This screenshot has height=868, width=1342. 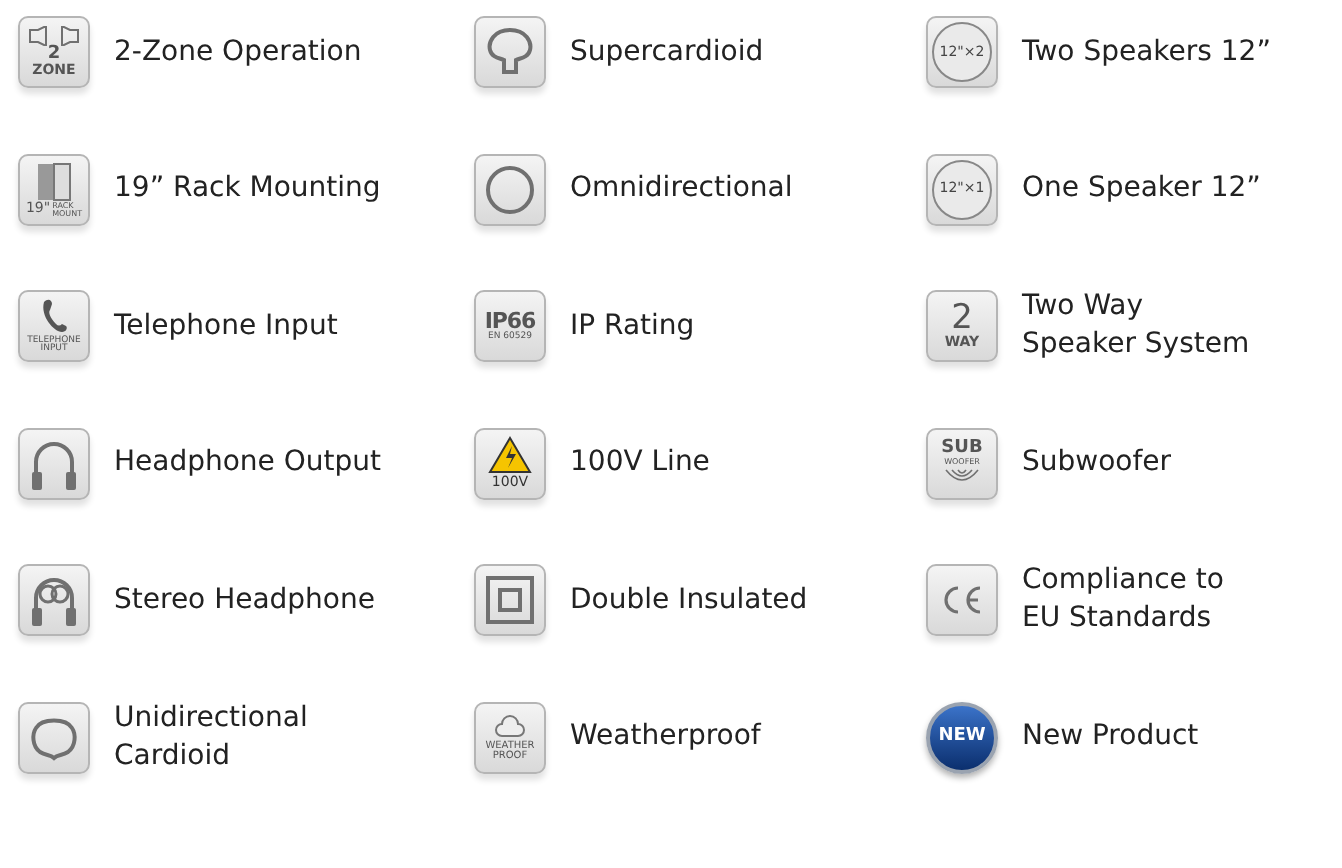 I want to click on feature-label: 100V Line, so click(x=640, y=463).